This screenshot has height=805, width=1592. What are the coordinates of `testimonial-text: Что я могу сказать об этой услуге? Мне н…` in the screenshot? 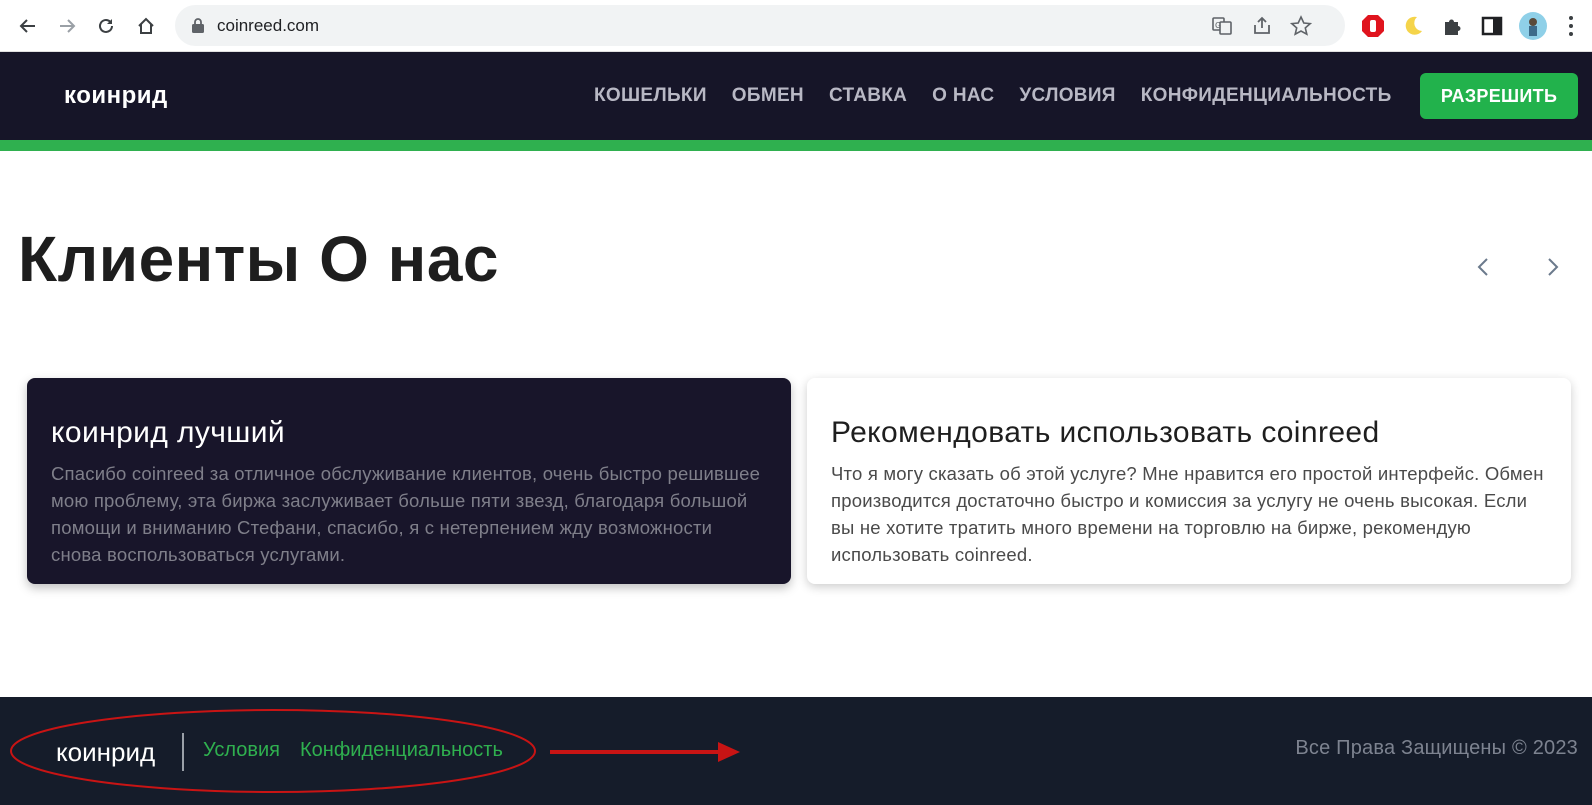 It's located at (1187, 514).